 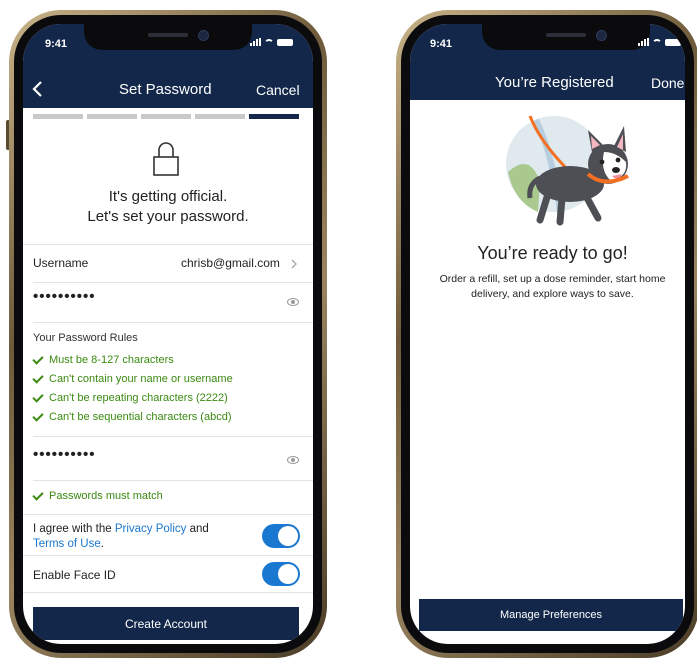 I want to click on manage-preferences-button: Manage Preferences, so click(x=551, y=615).